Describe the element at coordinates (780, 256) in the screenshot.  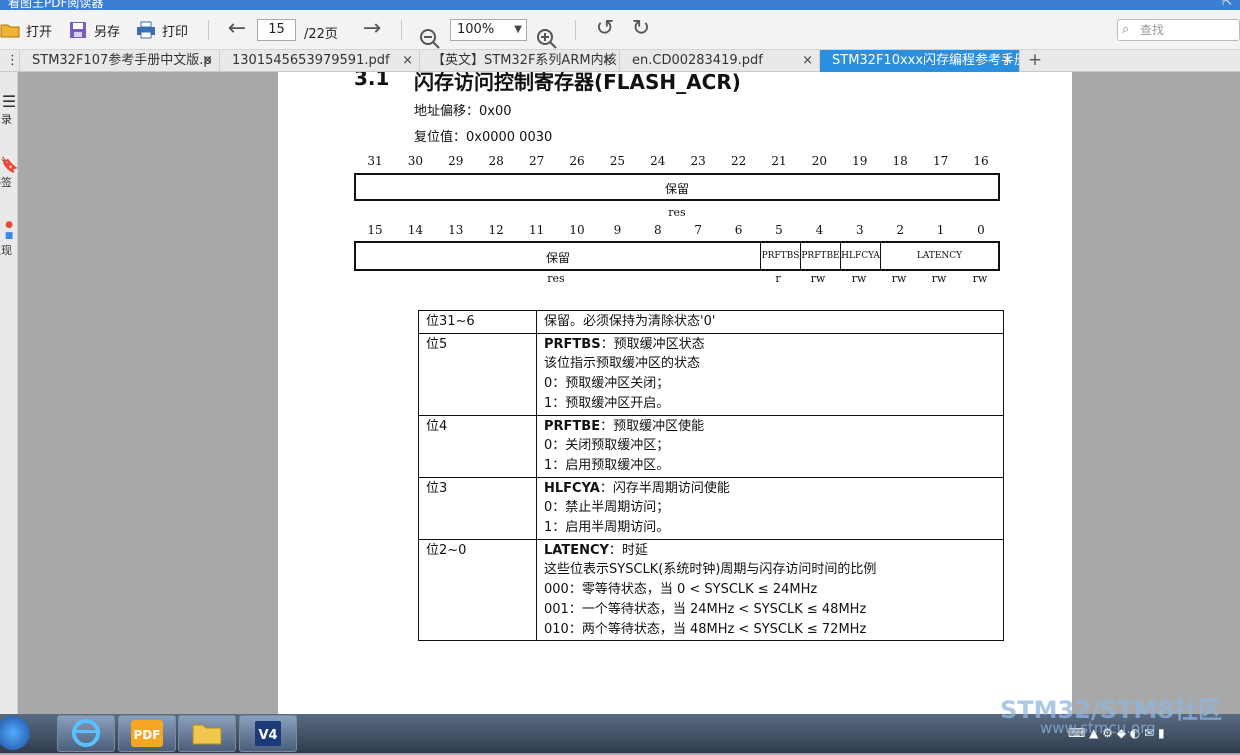
I see `field-prftbs: PRFTBS` at that location.